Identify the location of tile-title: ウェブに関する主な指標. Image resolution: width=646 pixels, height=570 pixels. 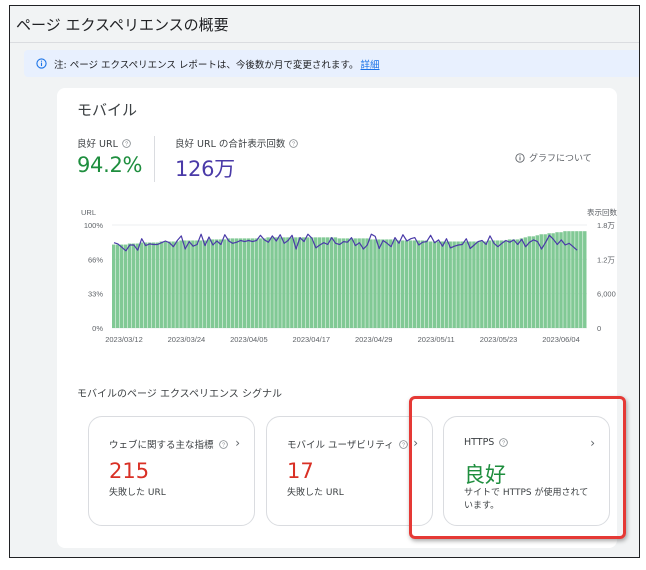
(161, 445).